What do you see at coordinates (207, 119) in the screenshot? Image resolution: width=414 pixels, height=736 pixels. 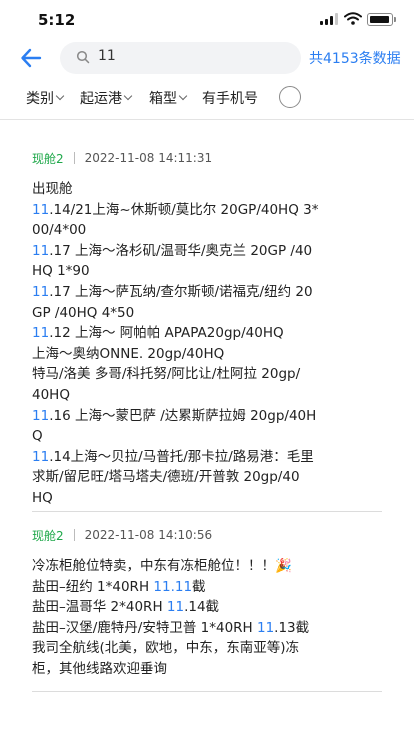 I see `header-divider` at bounding box center [207, 119].